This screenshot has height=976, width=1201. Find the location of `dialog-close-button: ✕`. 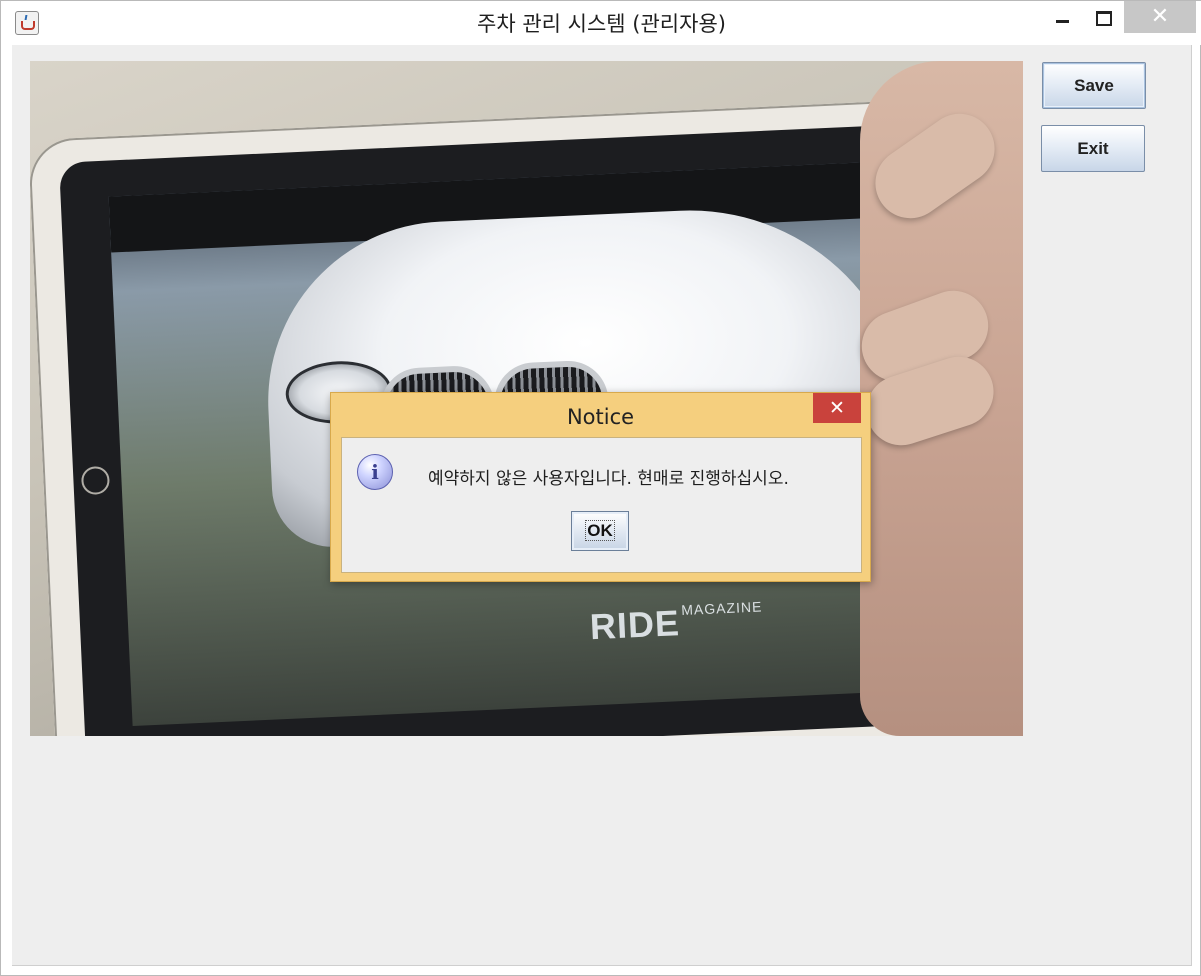

dialog-close-button: ✕ is located at coordinates (837, 408).